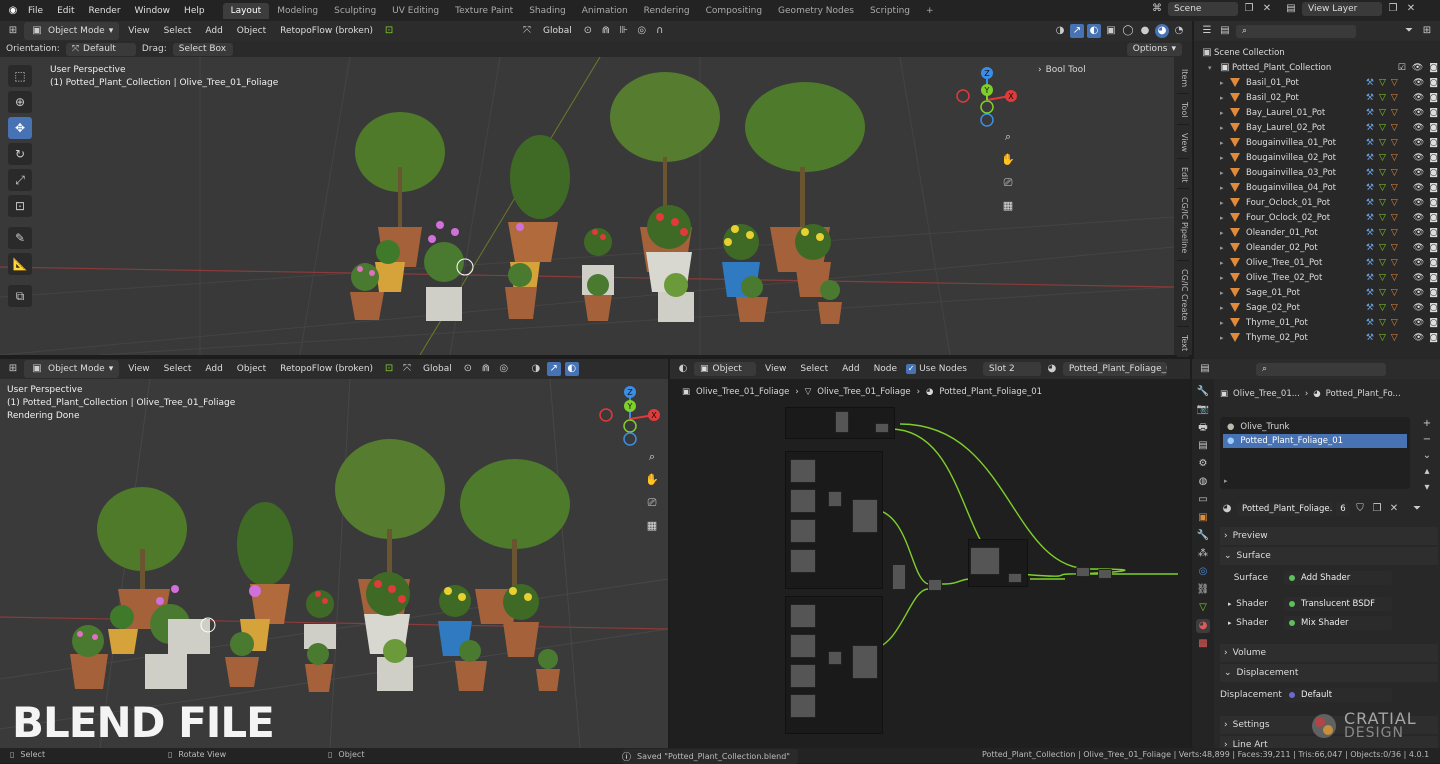 This screenshot has width=1440, height=764. Describe the element at coordinates (1183, 175) in the screenshot. I see `sidetab-edit: Edit` at that location.